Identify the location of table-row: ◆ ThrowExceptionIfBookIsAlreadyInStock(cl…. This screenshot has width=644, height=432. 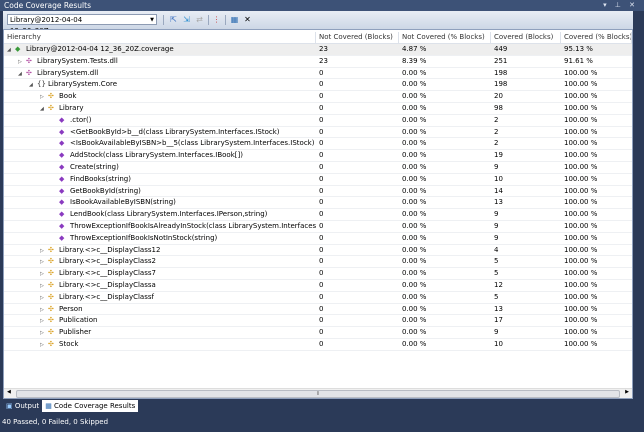
(318, 227).